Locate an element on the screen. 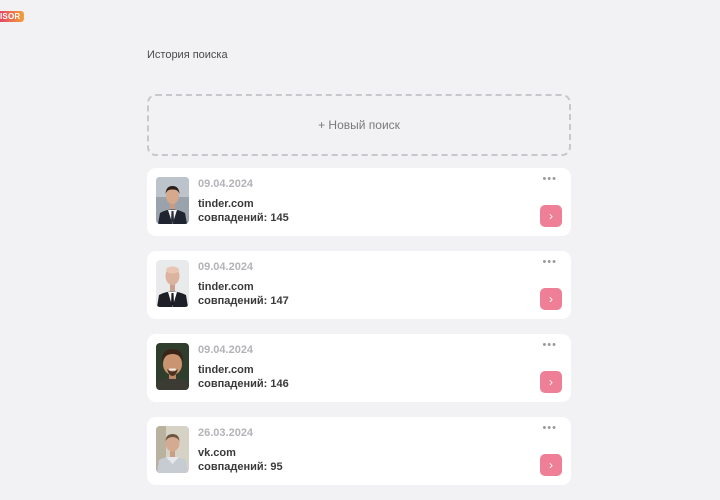 This screenshot has width=720, height=500. history-card: 26.03.2024 vk.com совпадений: 95 ••• › is located at coordinates (359, 451).